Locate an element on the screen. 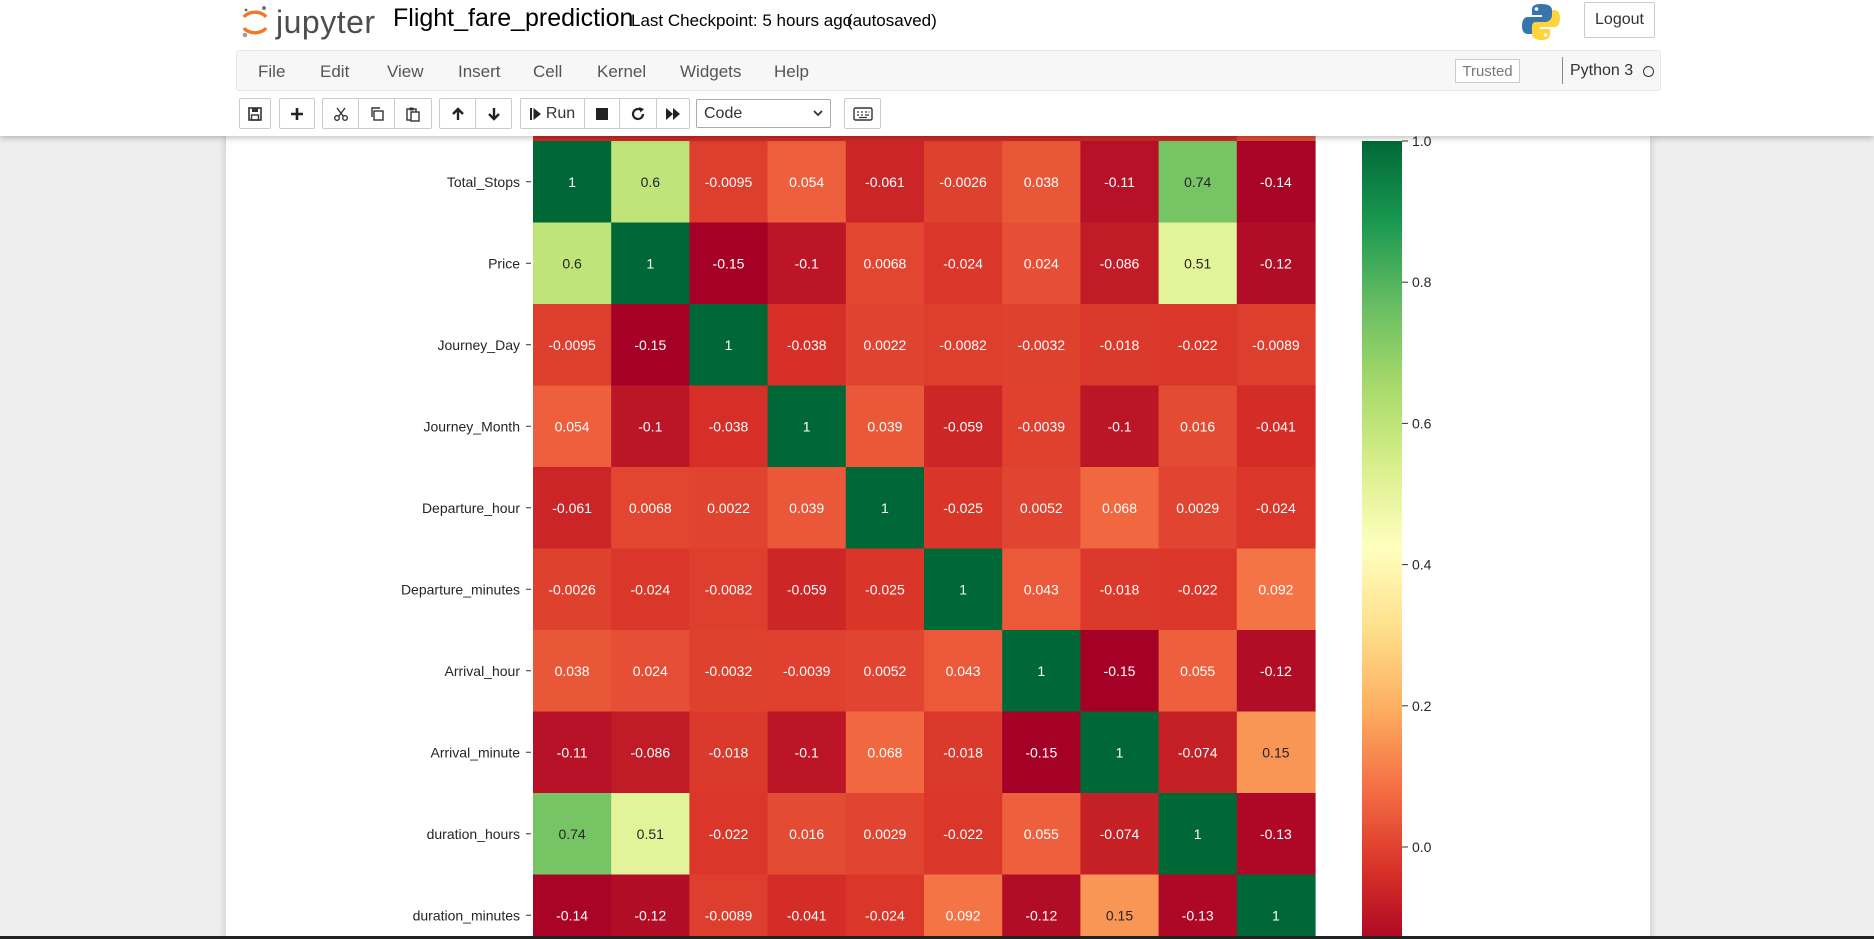 This screenshot has height=939, width=1874. stop-icon is located at coordinates (602, 113).